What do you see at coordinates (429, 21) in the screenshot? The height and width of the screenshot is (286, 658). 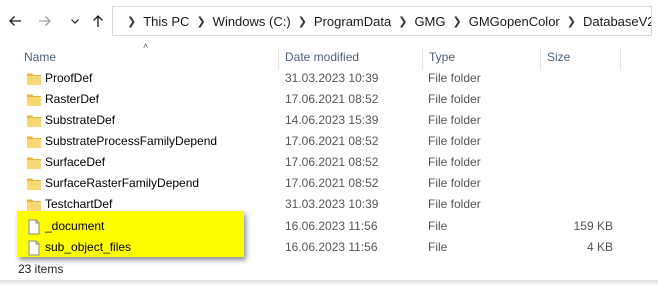 I see `breadcrumb-gmg: GMG` at bounding box center [429, 21].